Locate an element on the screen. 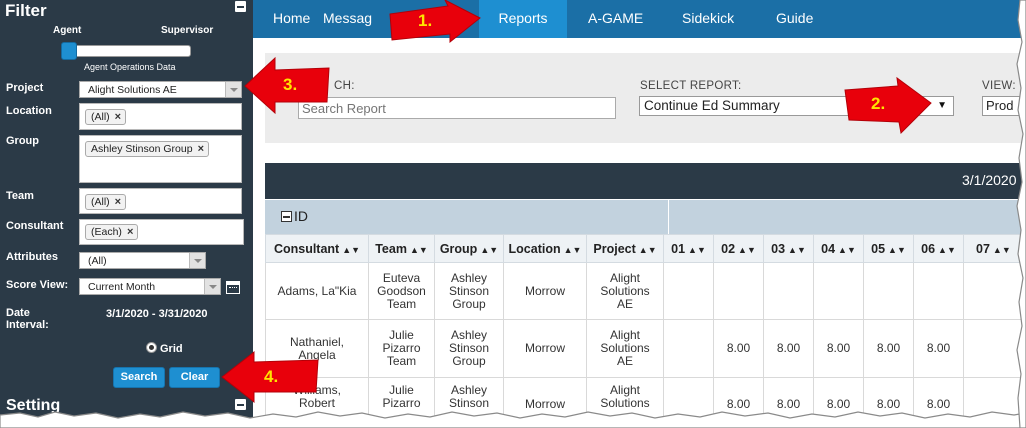 Image resolution: width=1026 pixels, height=428 pixels. consultant-field: (Each) × is located at coordinates (161, 232).